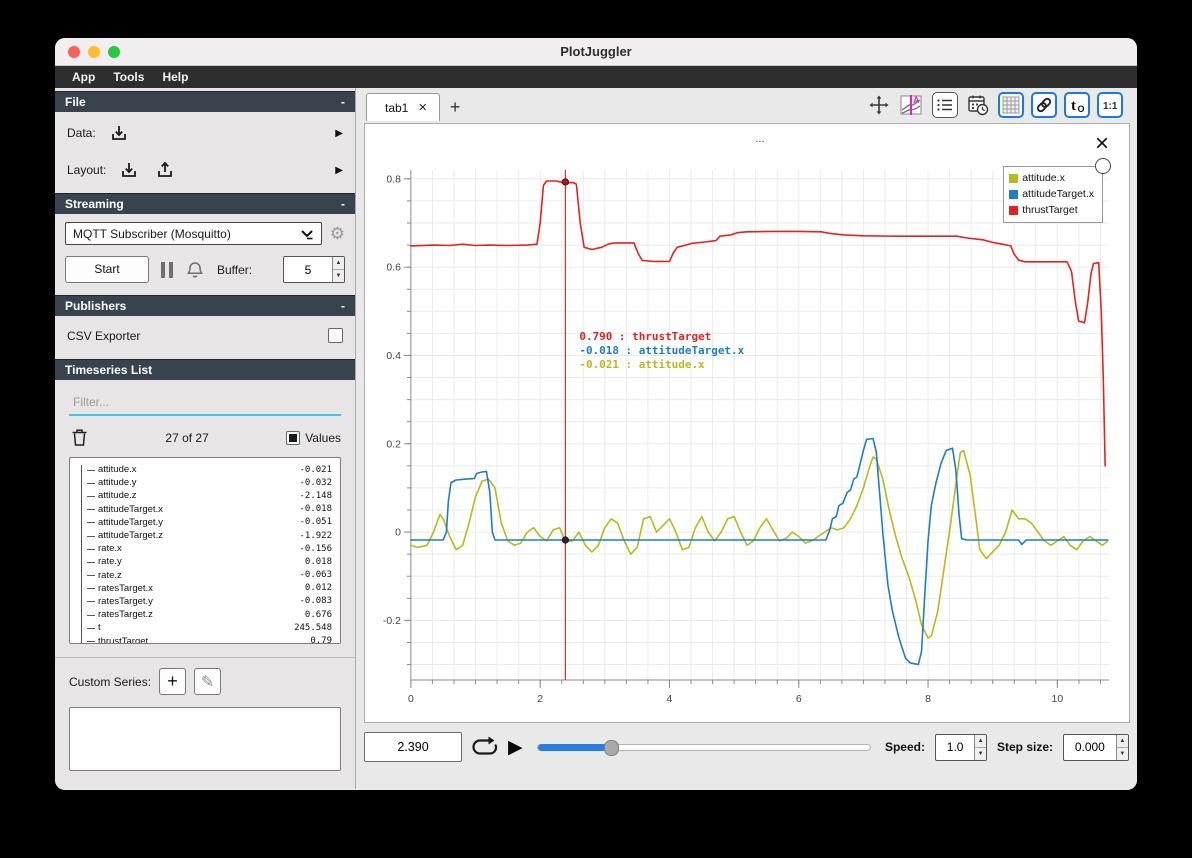 Image resolution: width=1192 pixels, height=858 pixels. What do you see at coordinates (955, 747) in the screenshot?
I see `speed-input` at bounding box center [955, 747].